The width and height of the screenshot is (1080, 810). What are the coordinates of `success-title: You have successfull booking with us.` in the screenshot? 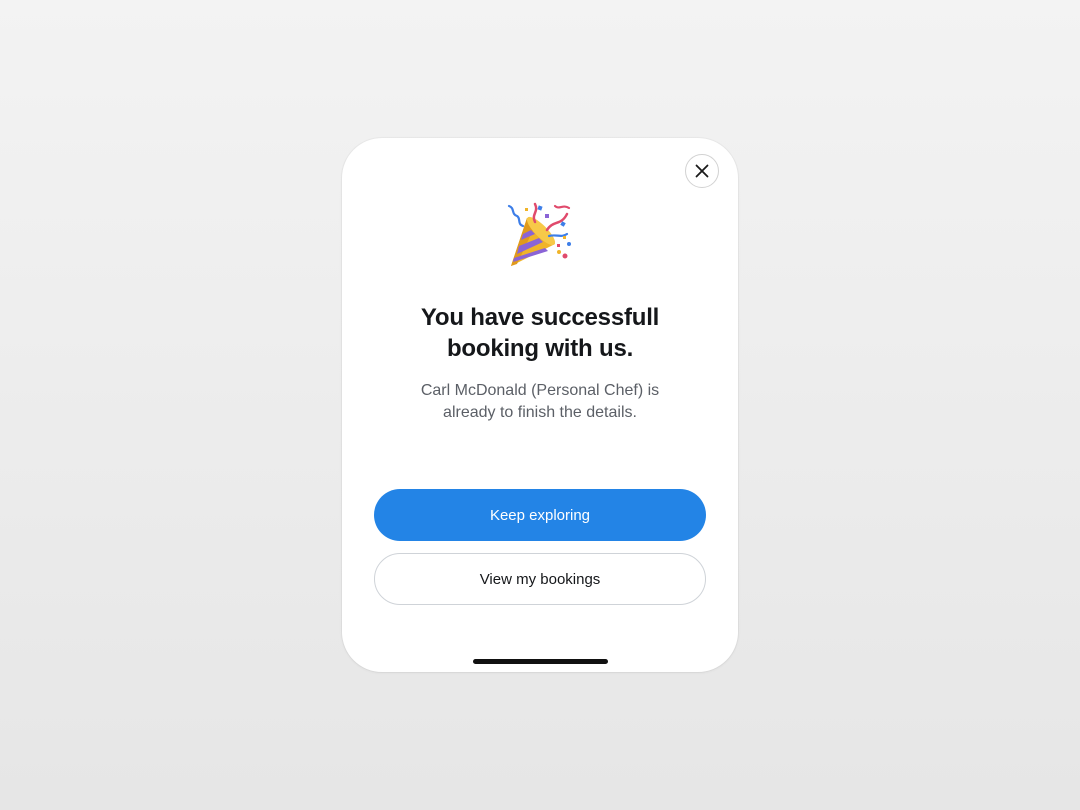 It's located at (540, 333).